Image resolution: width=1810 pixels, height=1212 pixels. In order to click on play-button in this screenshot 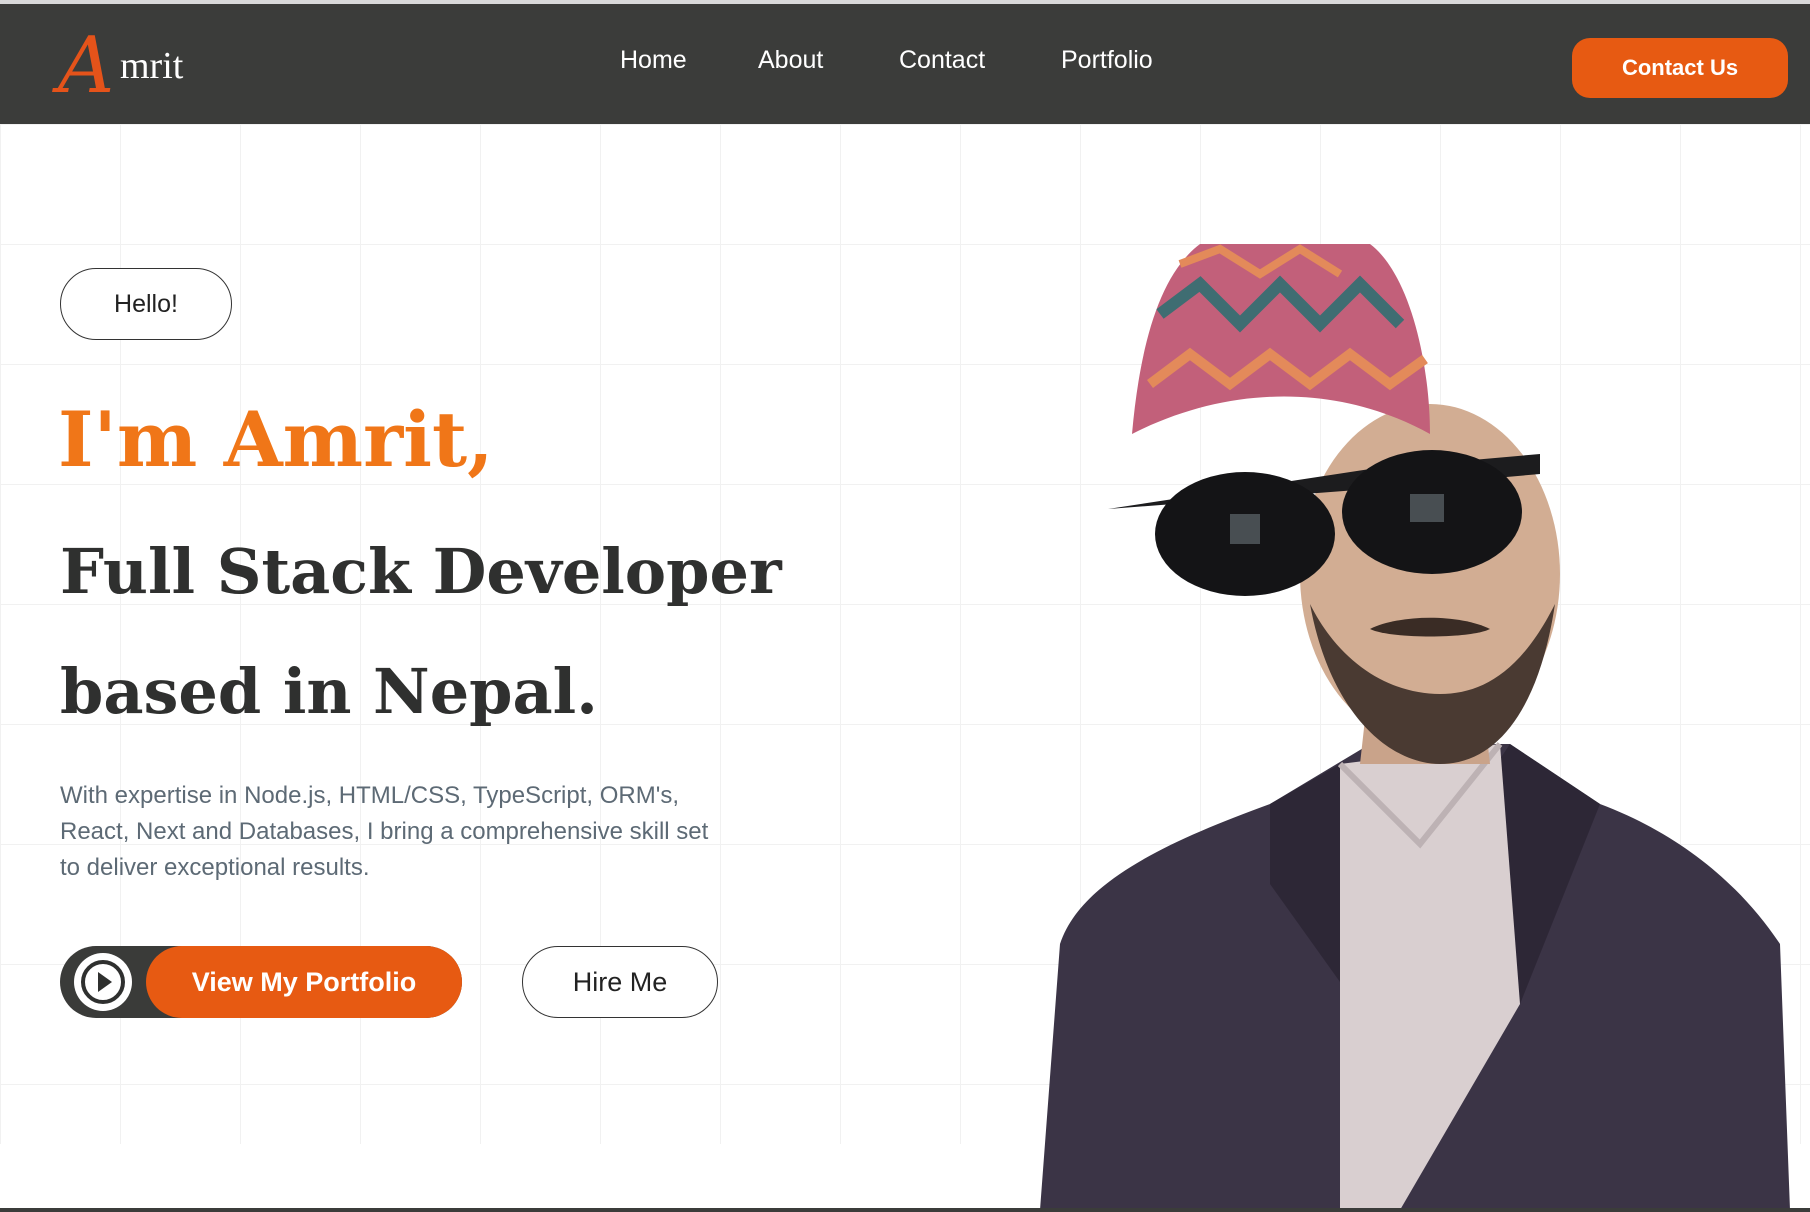, I will do `click(103, 982)`.